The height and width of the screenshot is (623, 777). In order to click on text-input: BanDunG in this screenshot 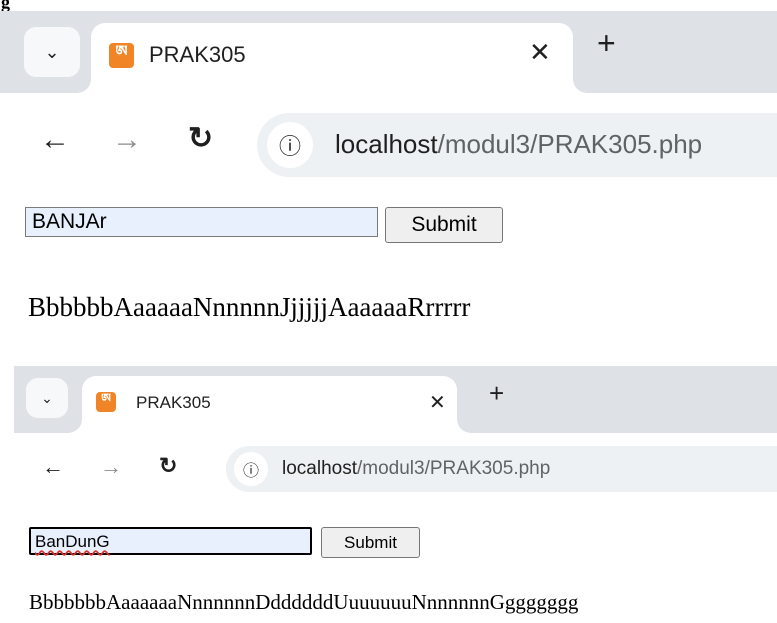, I will do `click(170, 541)`.